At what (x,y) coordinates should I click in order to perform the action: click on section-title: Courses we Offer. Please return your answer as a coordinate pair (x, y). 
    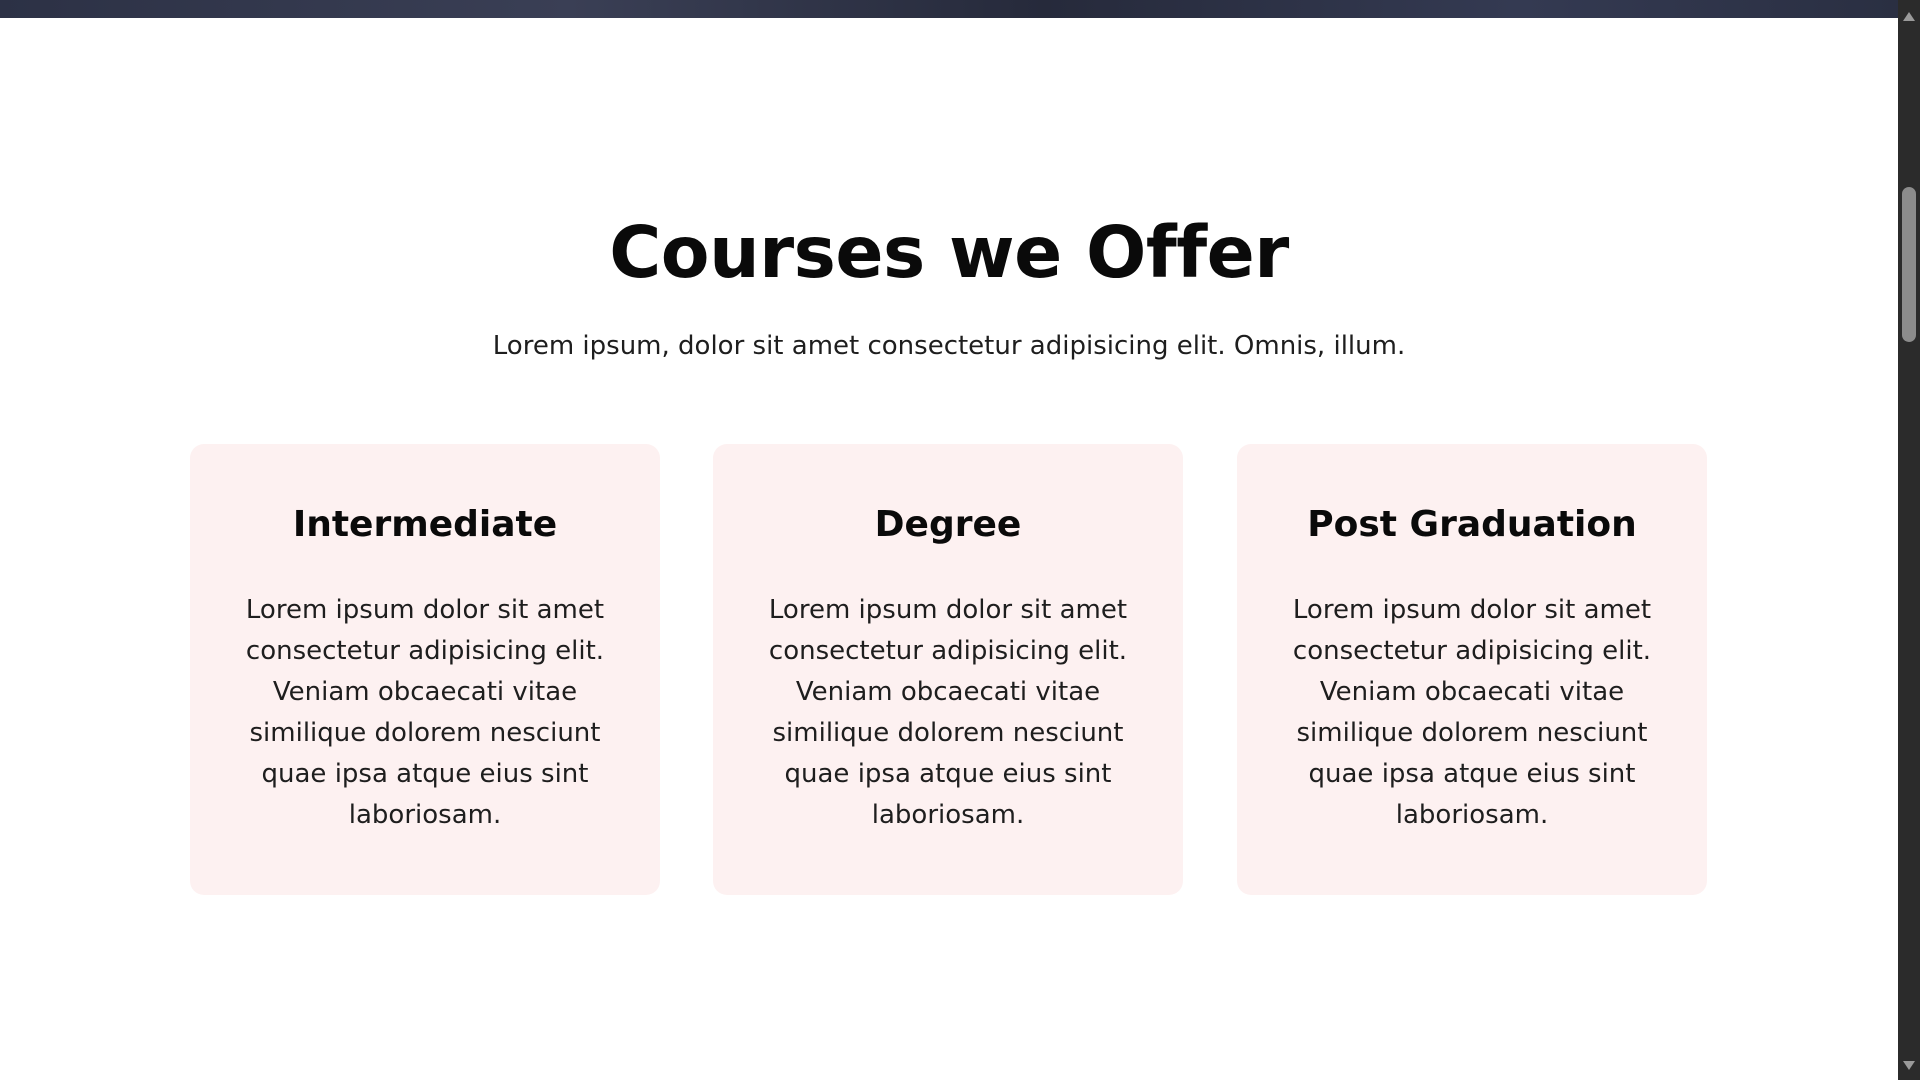
    Looking at the image, I should click on (949, 252).